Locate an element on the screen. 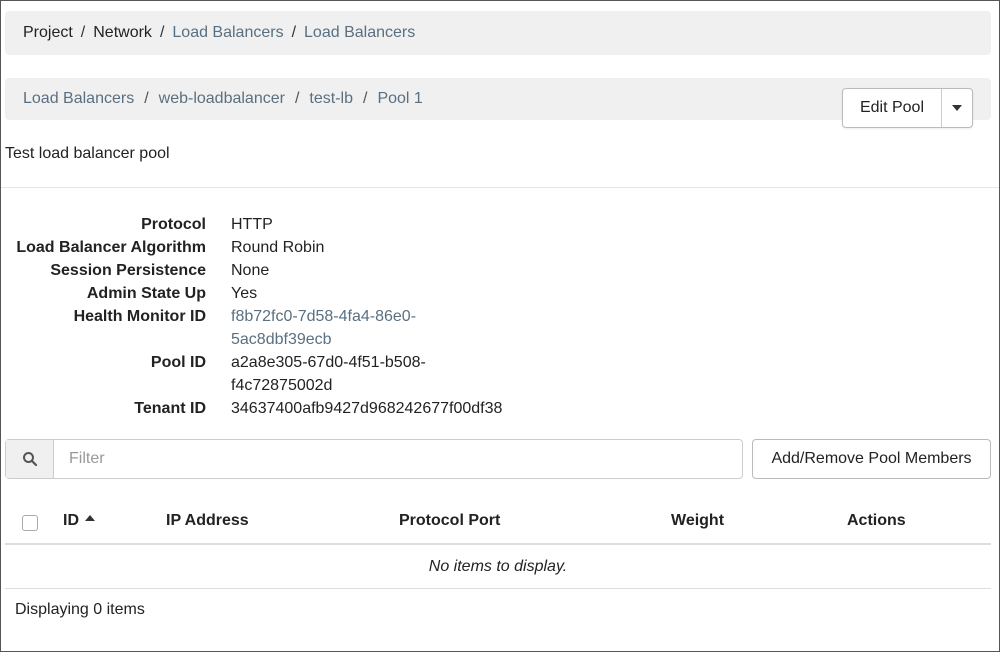  select-all-checkbox is located at coordinates (30, 523).